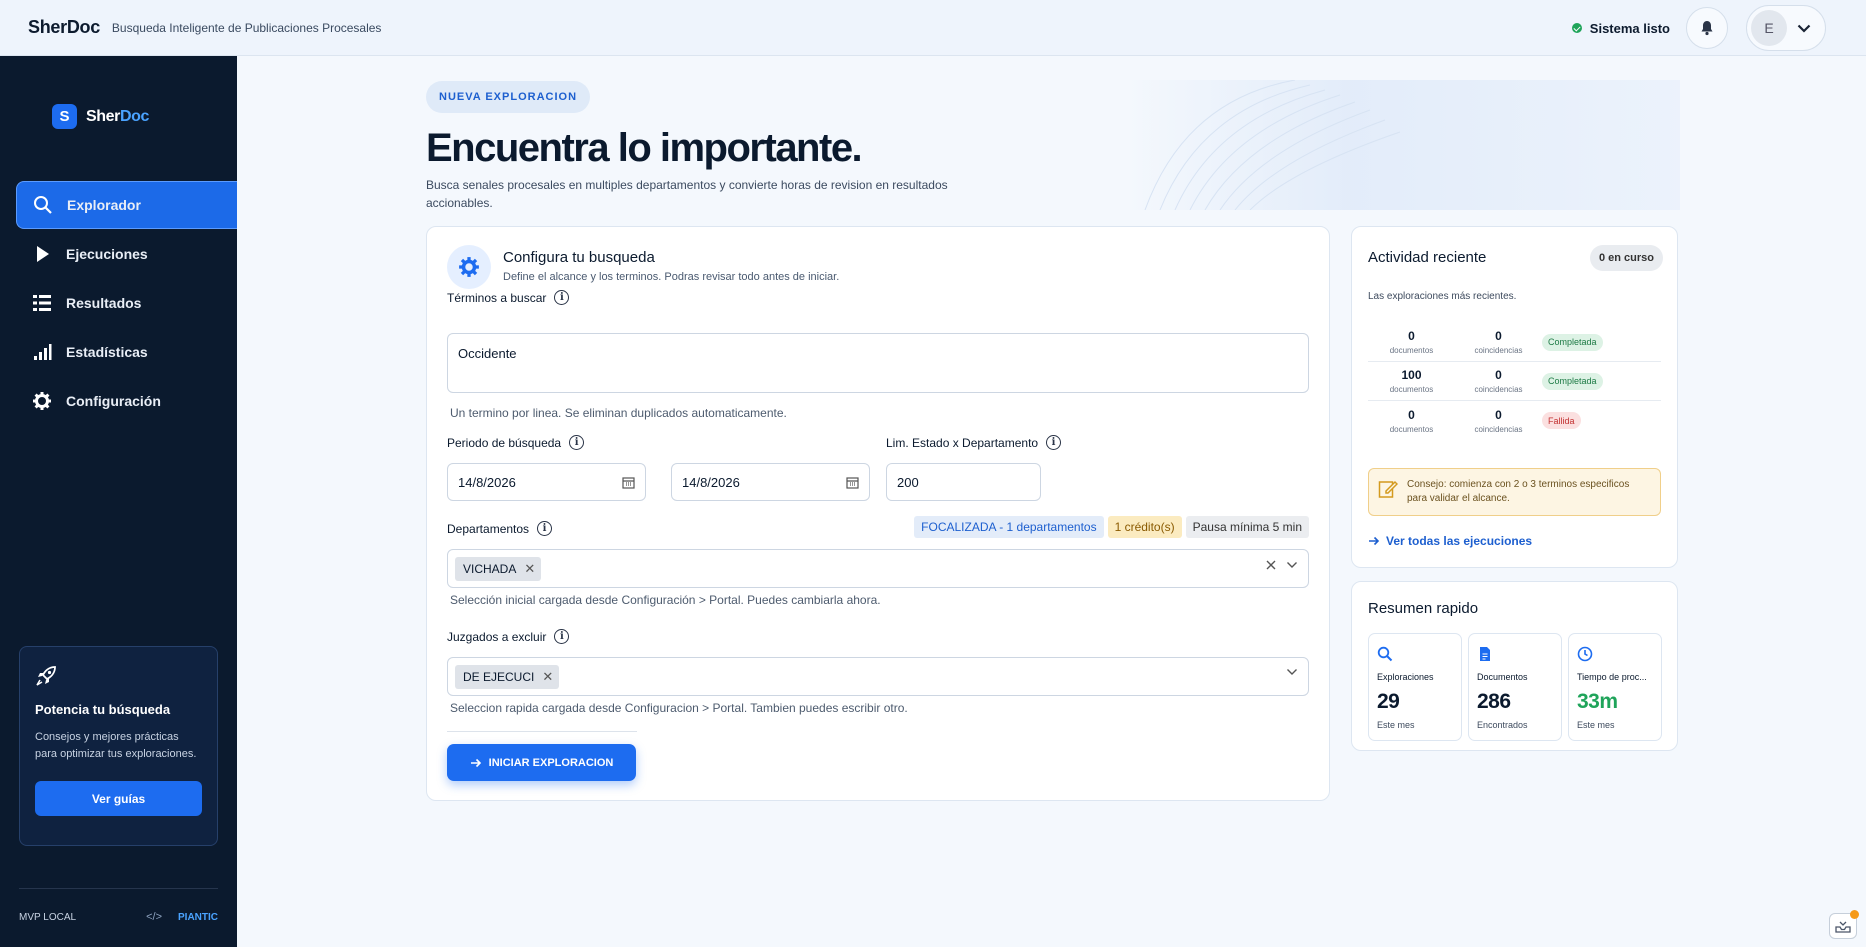 The width and height of the screenshot is (1866, 947). What do you see at coordinates (1854, 914) in the screenshot?
I see `notification-dot` at bounding box center [1854, 914].